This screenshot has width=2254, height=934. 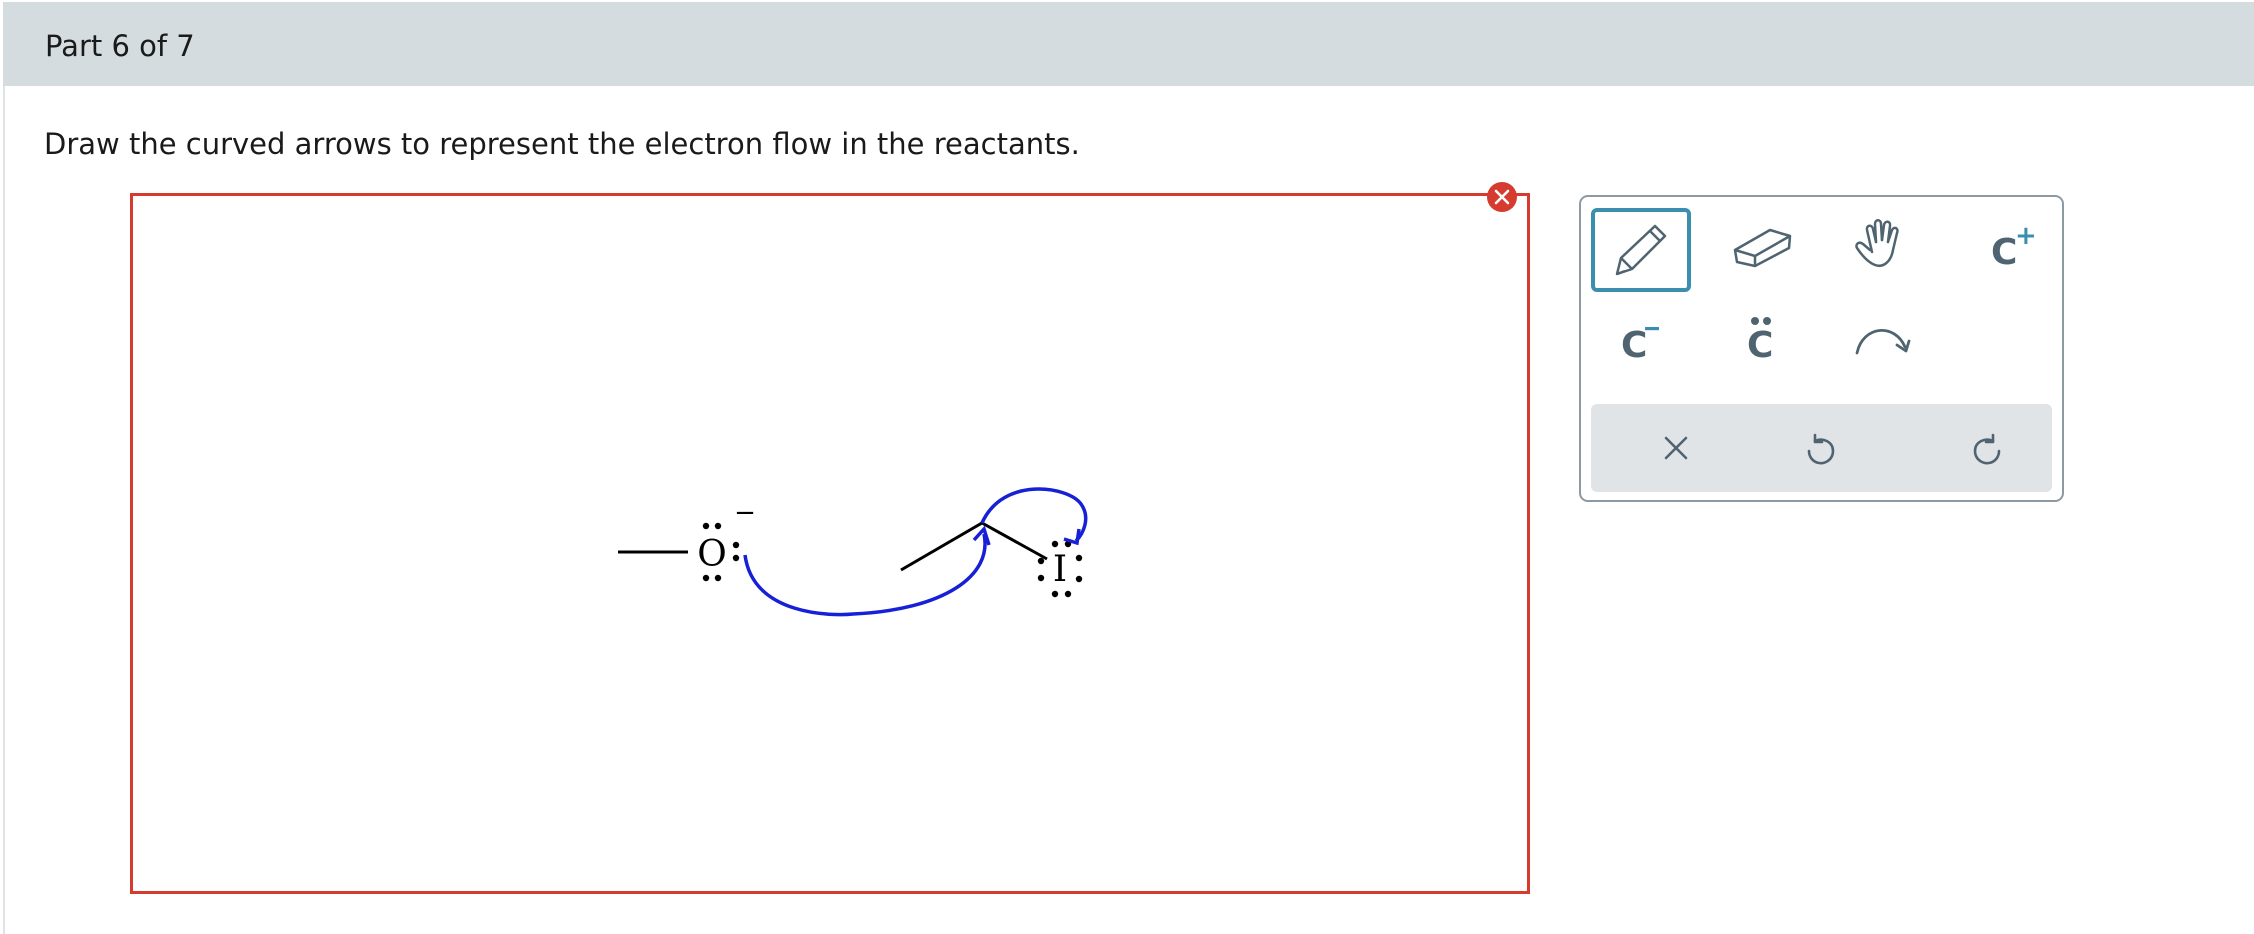 I want to click on curved-arrow-tool-button, so click(x=1889, y=343).